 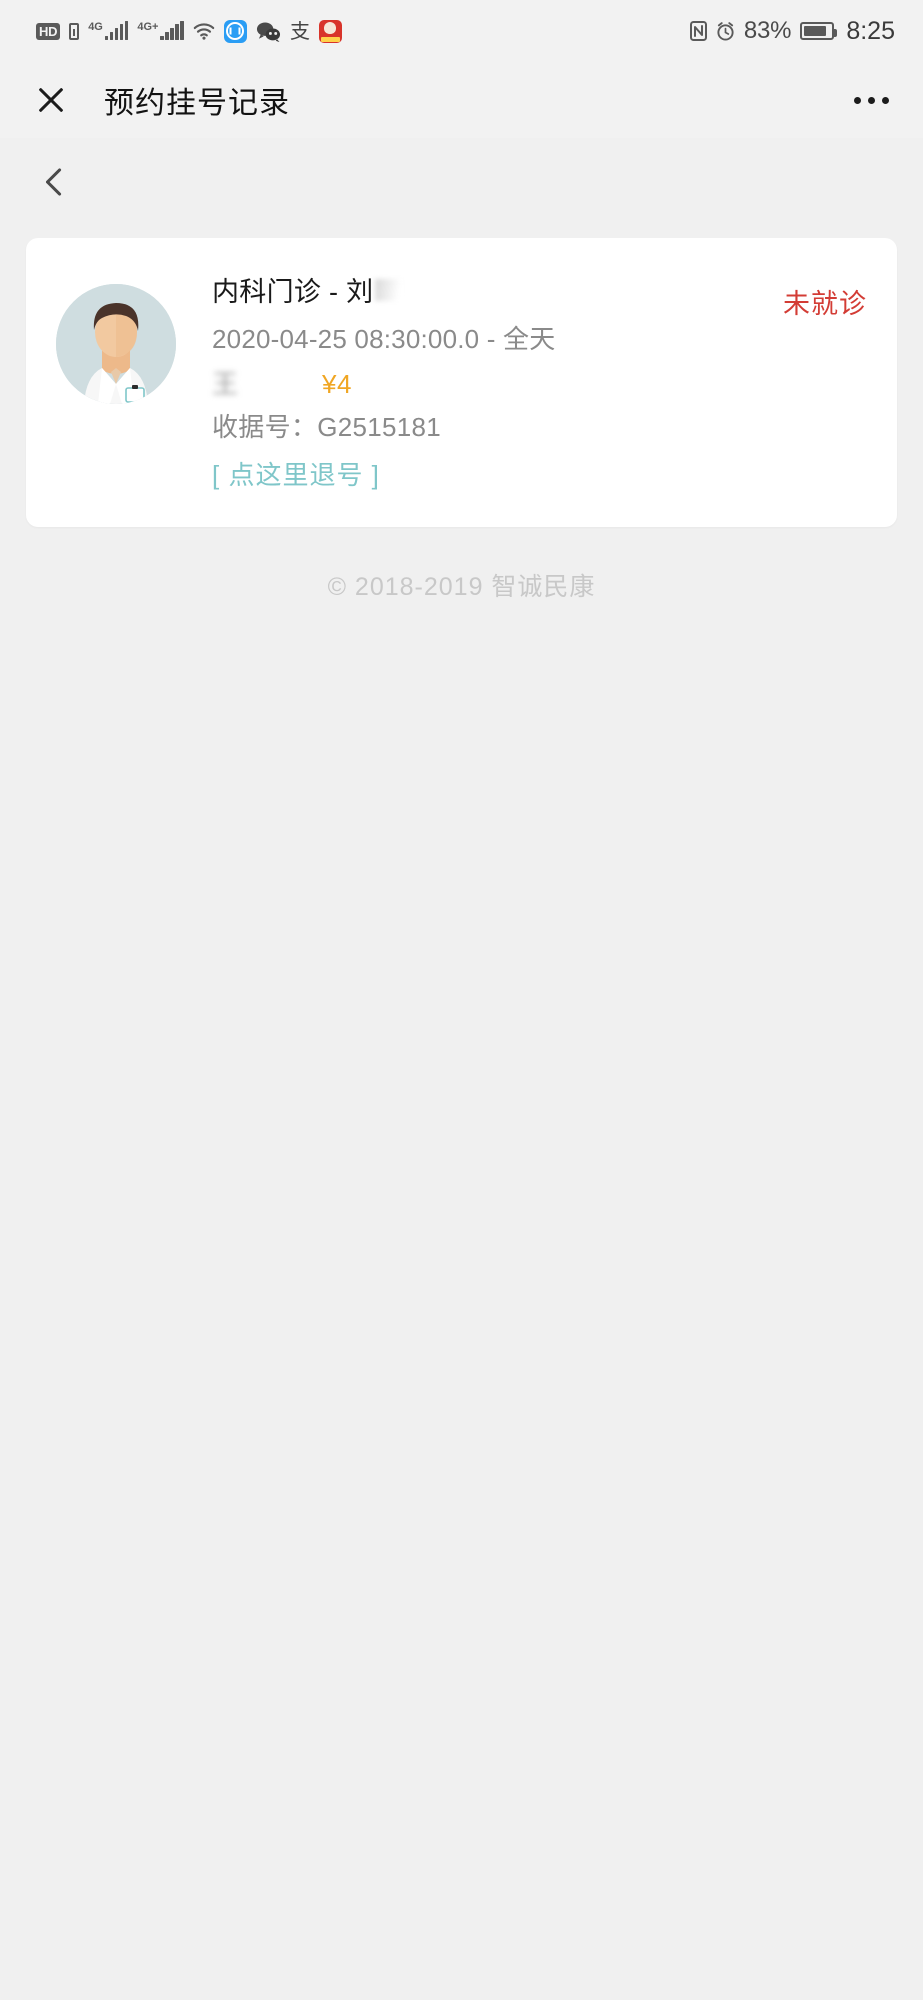 What do you see at coordinates (268, 31) in the screenshot?
I see `wechat-icon` at bounding box center [268, 31].